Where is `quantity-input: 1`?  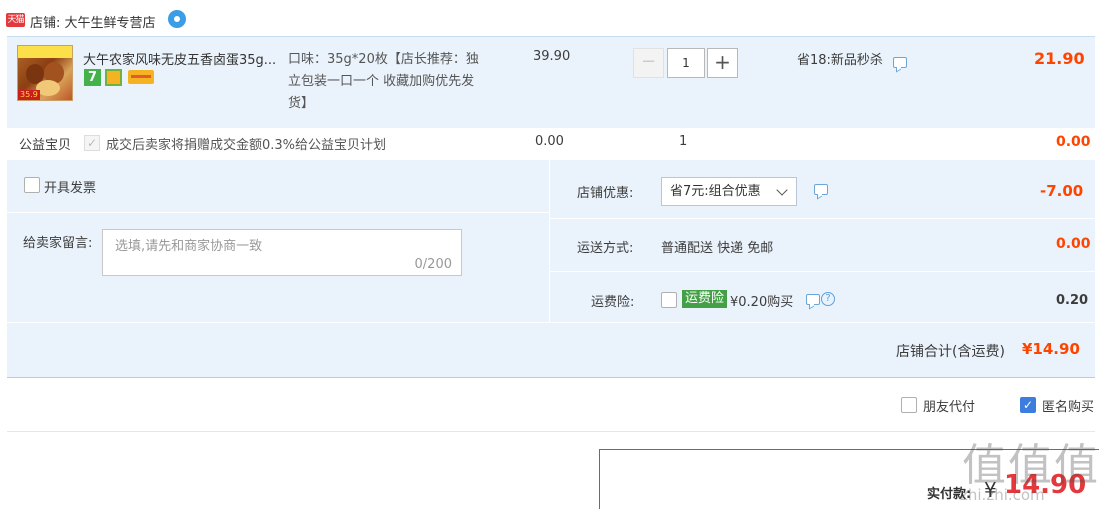 quantity-input: 1 is located at coordinates (686, 63).